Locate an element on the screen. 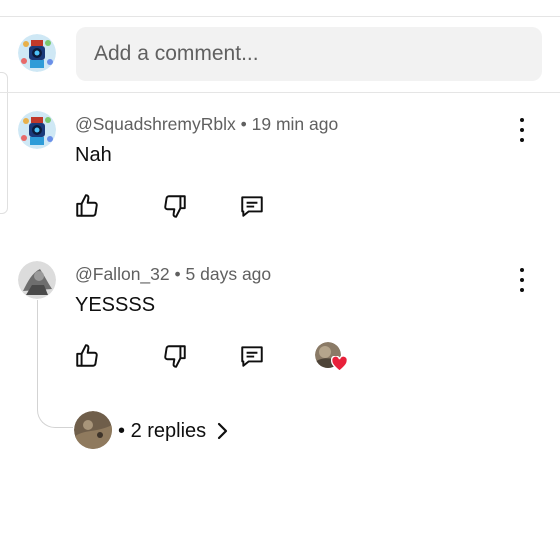  replies-label: 2 replies is located at coordinates (168, 430).